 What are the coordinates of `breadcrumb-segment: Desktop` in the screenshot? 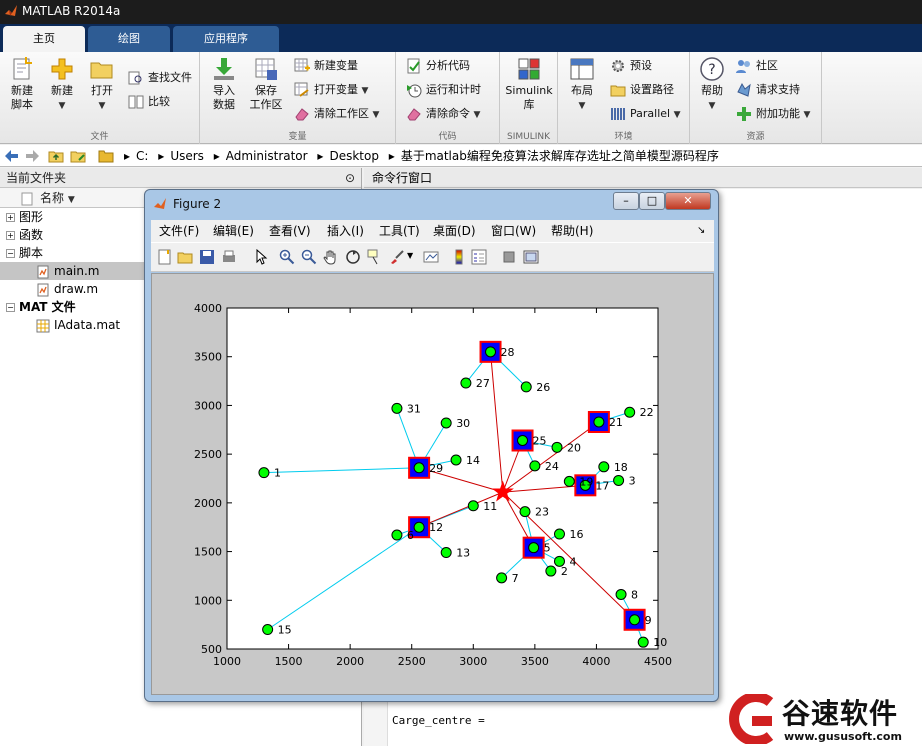 It's located at (354, 156).